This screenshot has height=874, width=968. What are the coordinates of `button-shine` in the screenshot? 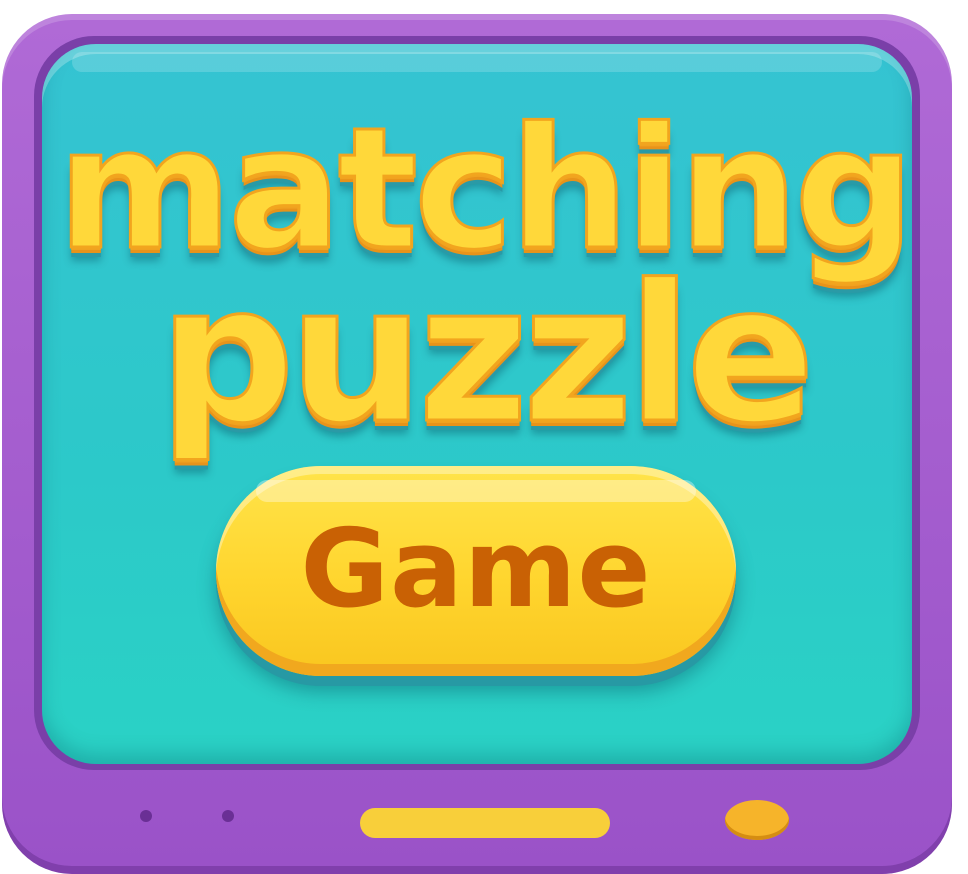 It's located at (476, 491).